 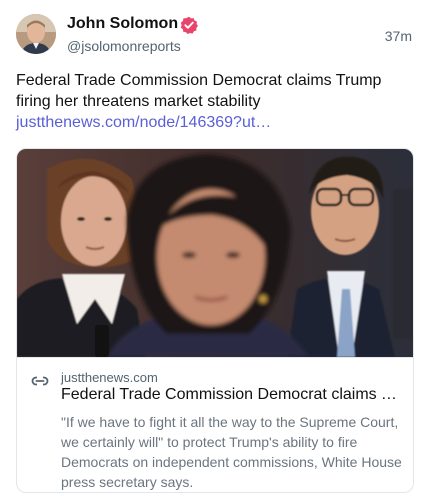 I want to click on author-handle: @jsolomonreports, so click(x=124, y=46).